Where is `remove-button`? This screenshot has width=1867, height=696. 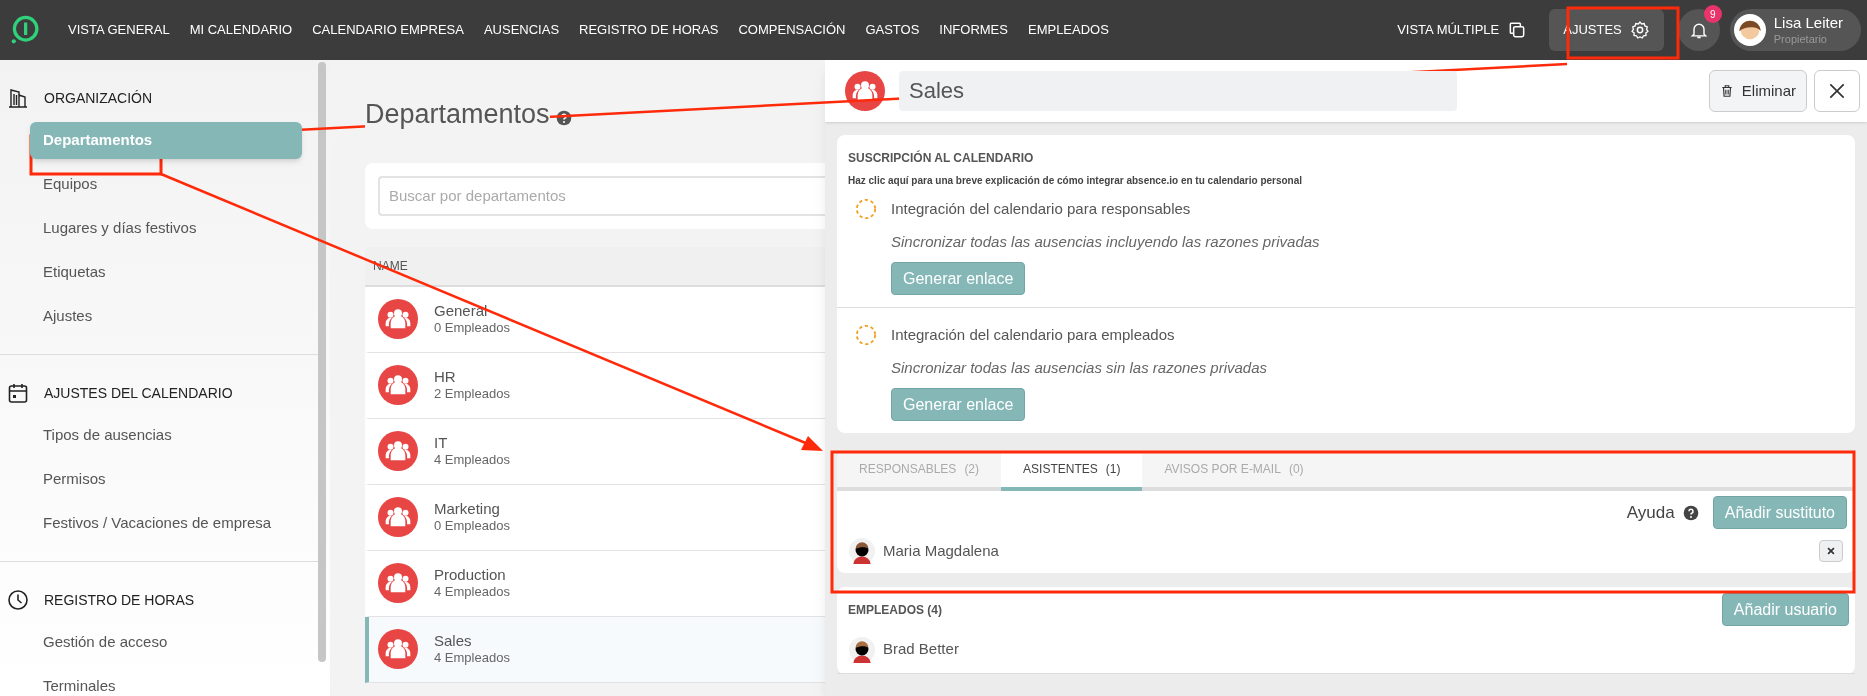 remove-button is located at coordinates (1831, 551).